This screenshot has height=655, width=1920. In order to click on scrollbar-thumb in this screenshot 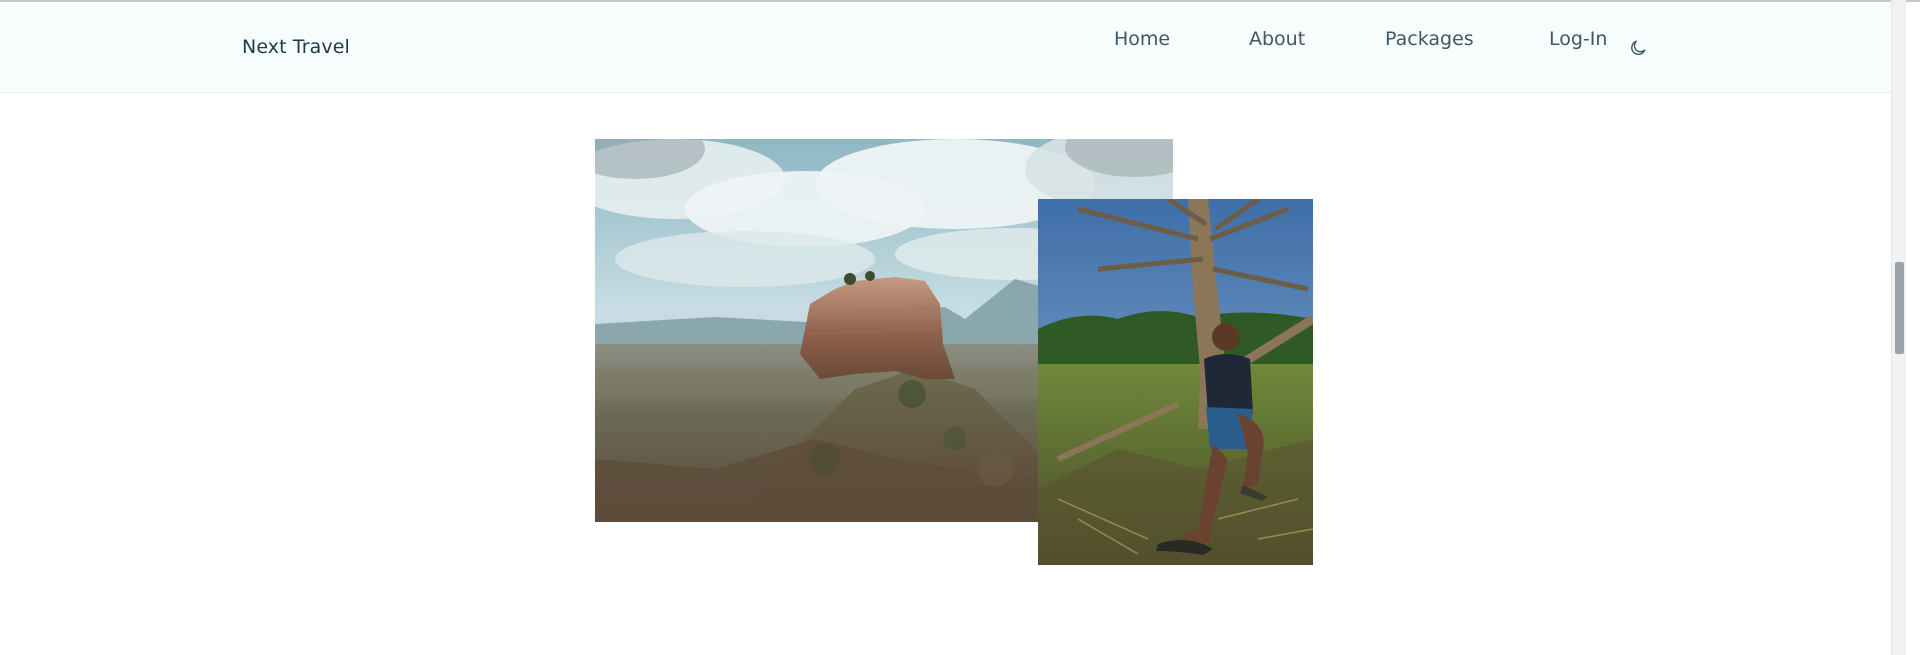, I will do `click(1899, 308)`.